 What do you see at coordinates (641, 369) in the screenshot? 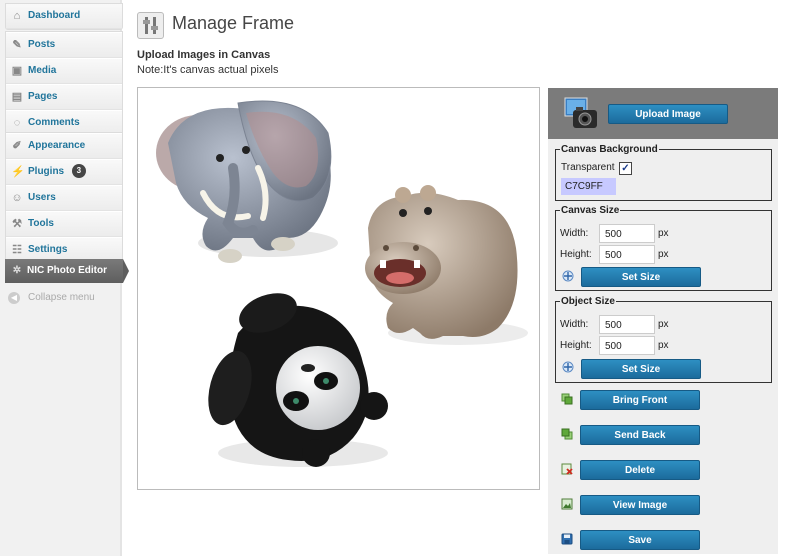
I see `object-set-size-button: Set Size` at bounding box center [641, 369].